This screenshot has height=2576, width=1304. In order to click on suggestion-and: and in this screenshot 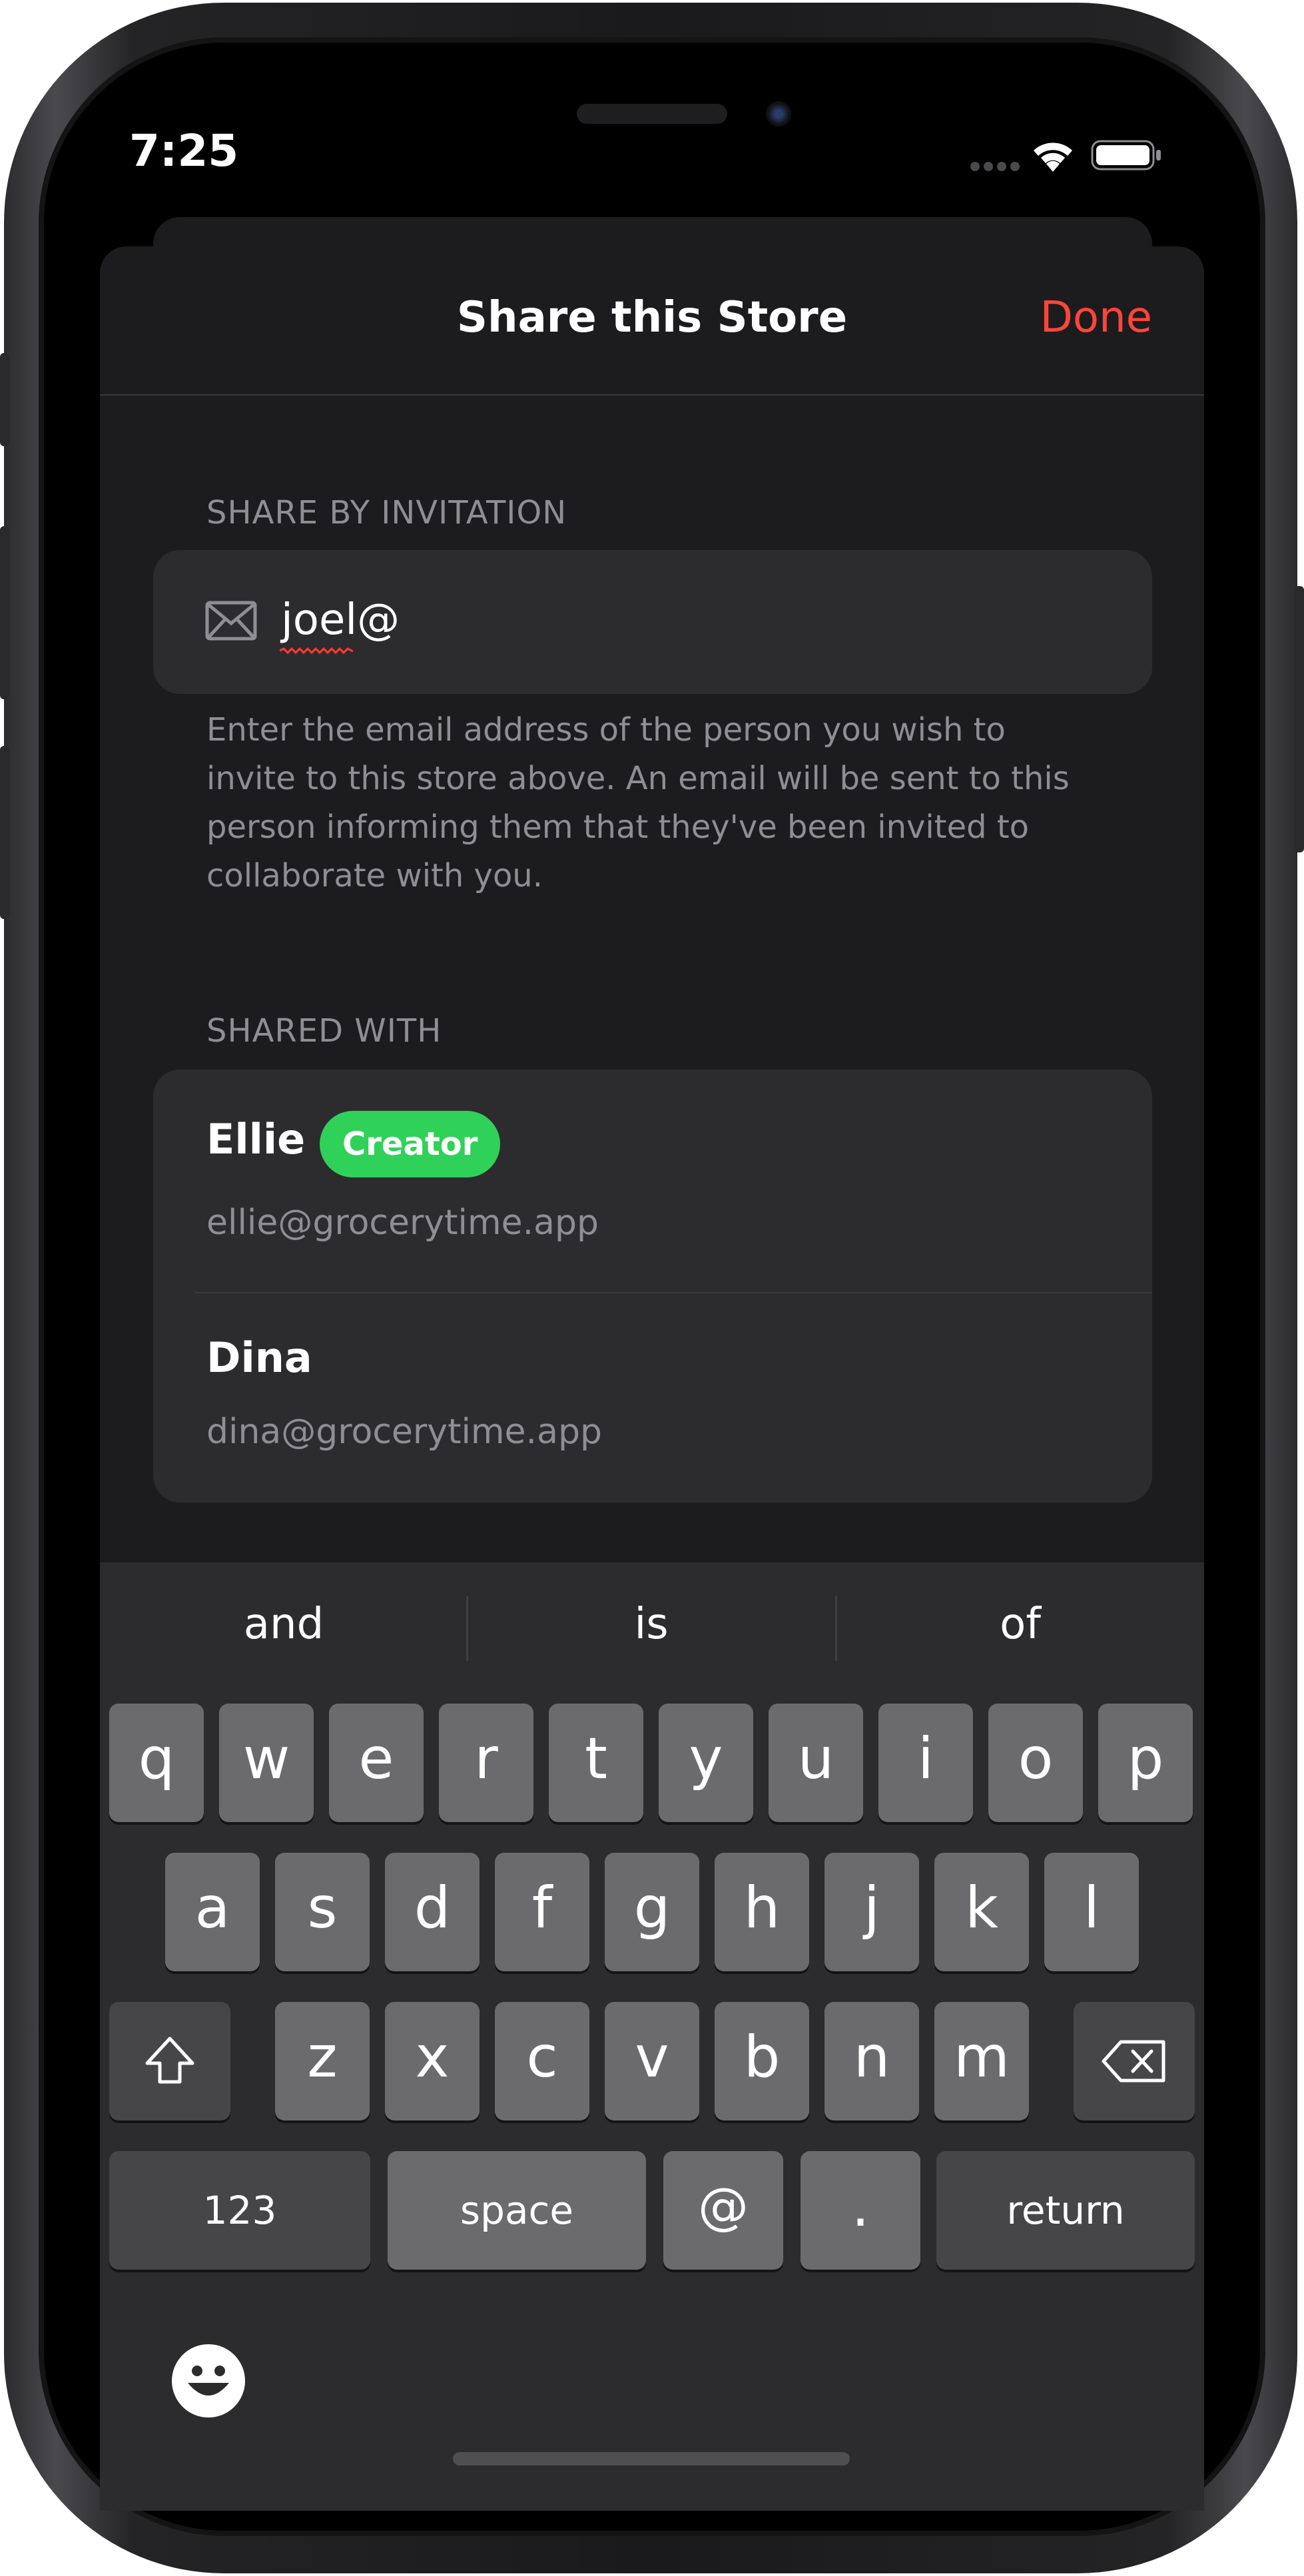, I will do `click(284, 1624)`.